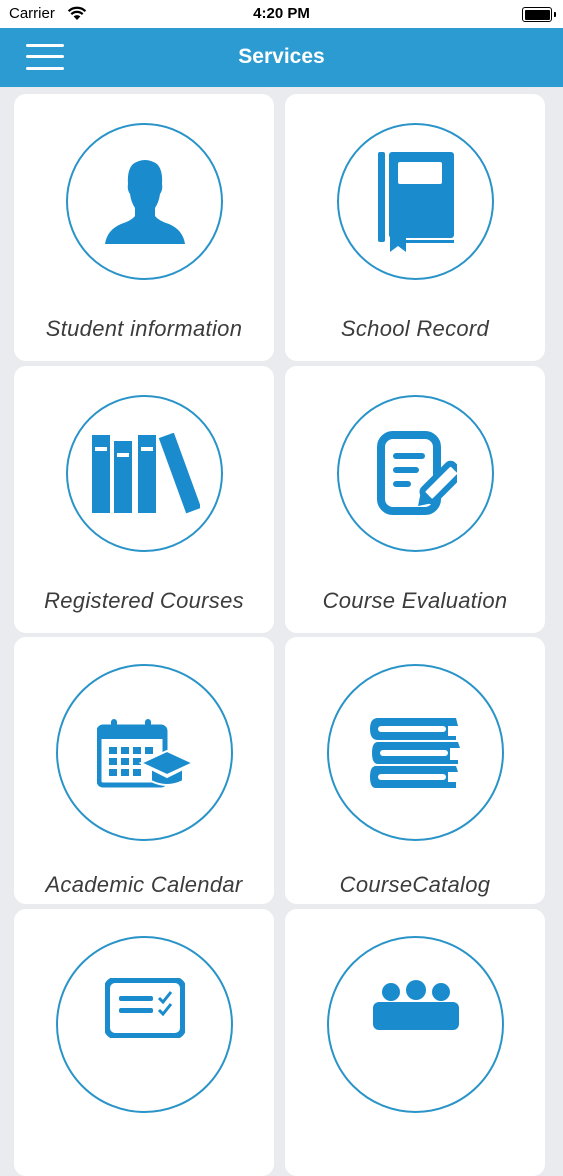  I want to click on service-label: Academic Calendar, so click(144, 884).